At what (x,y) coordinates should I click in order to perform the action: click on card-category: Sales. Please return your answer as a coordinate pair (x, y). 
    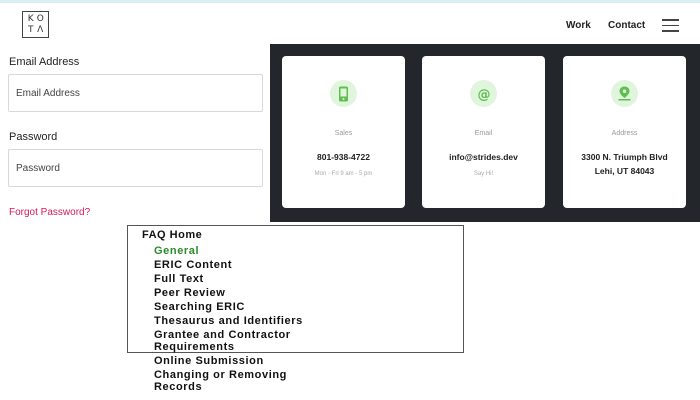
    Looking at the image, I should click on (343, 133).